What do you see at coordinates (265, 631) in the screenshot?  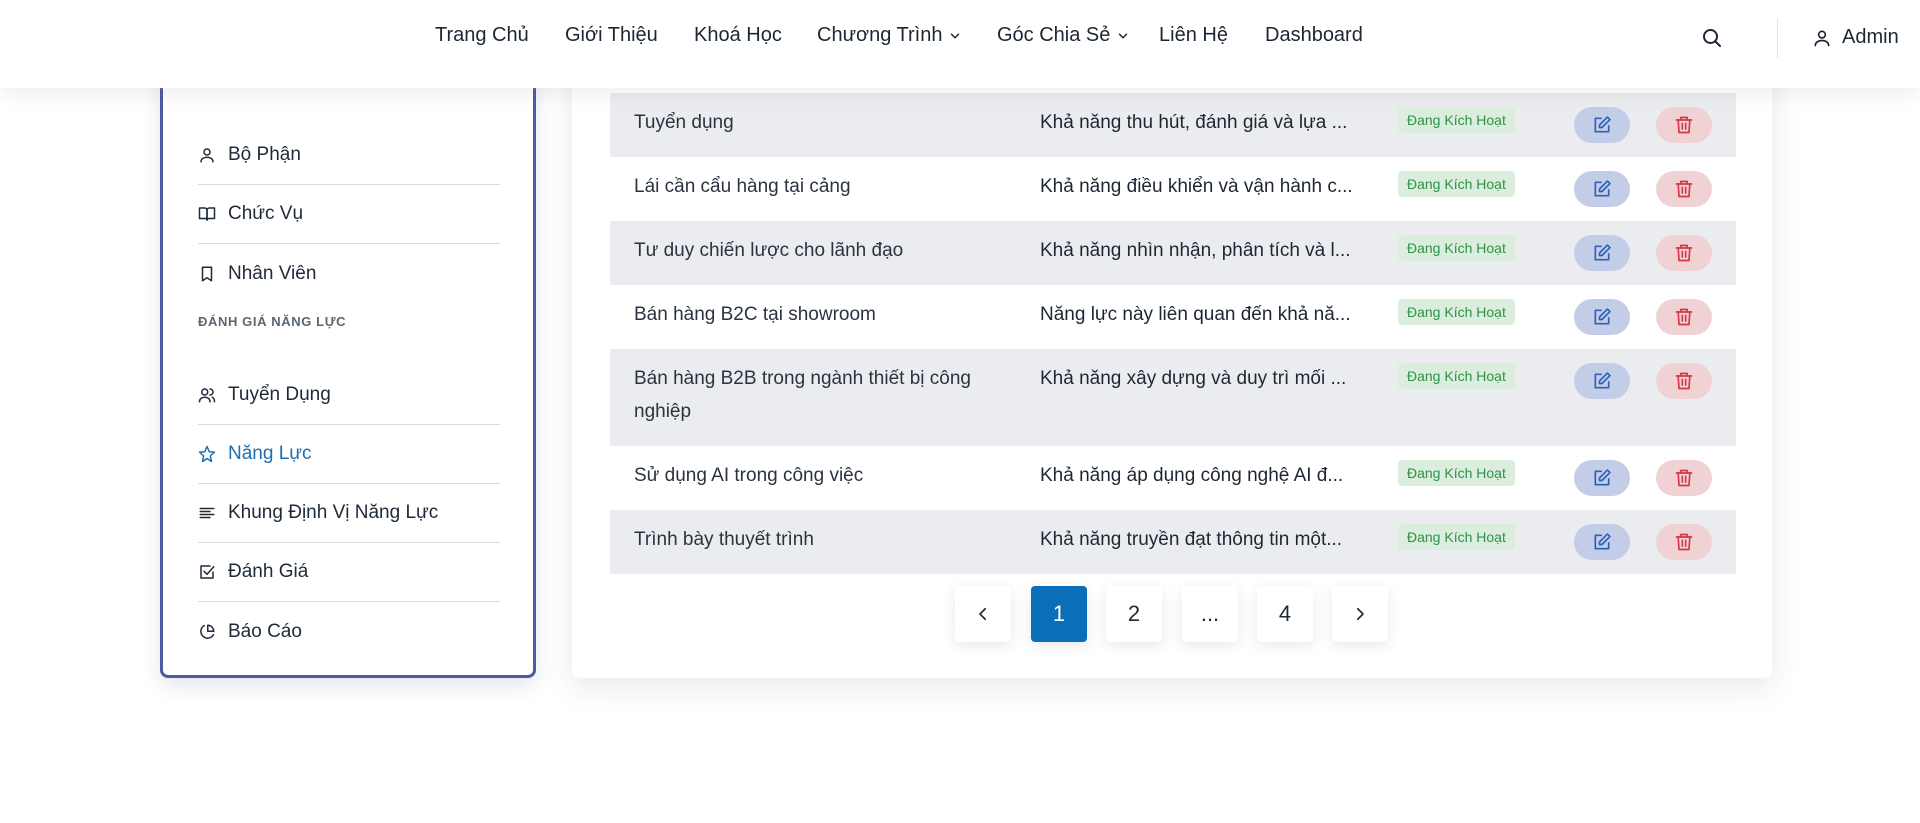 I see `sidebar-item-label: Báo Cáo` at bounding box center [265, 631].